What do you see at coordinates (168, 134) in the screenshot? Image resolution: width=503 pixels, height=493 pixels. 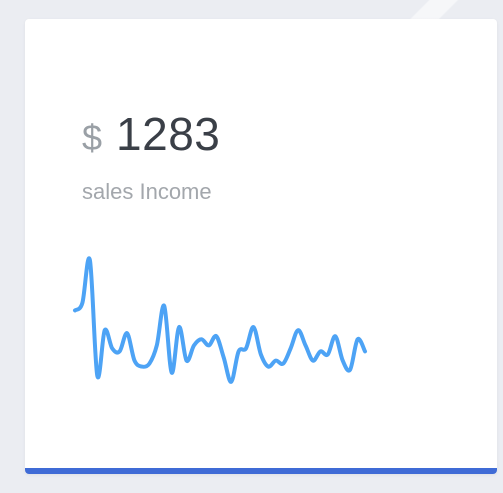 I see `amount-value: 1283` at bounding box center [168, 134].